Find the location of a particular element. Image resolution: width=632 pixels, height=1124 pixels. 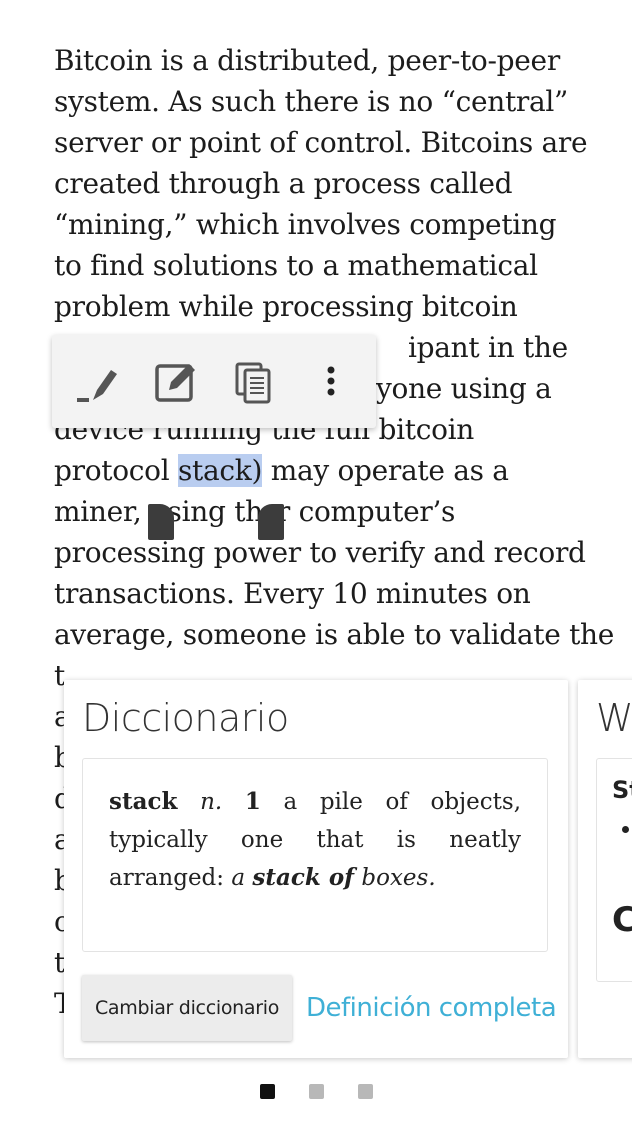

more-vert-icon is located at coordinates (331, 382).